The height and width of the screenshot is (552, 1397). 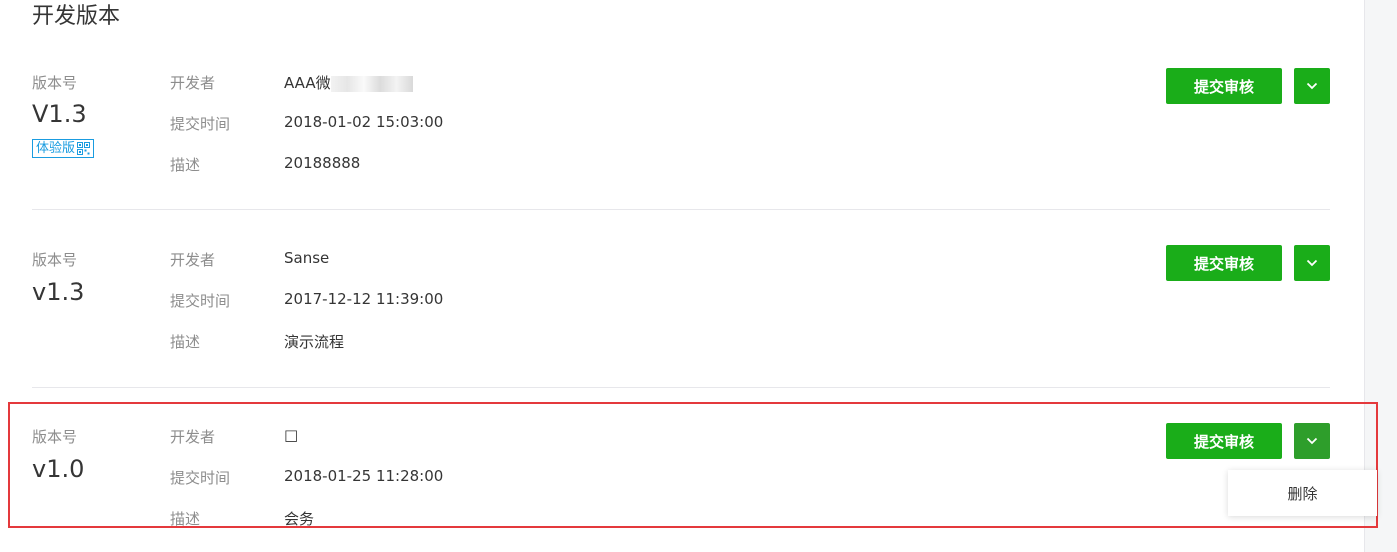 I want to click on version-number: v1.3, so click(x=58, y=292).